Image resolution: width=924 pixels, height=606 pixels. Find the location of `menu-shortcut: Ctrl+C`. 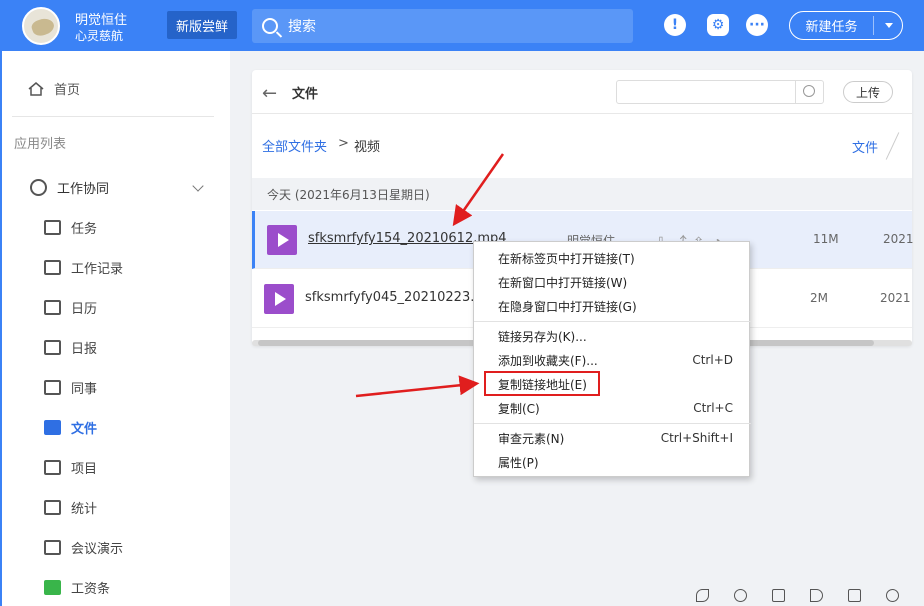

menu-shortcut: Ctrl+C is located at coordinates (713, 408).